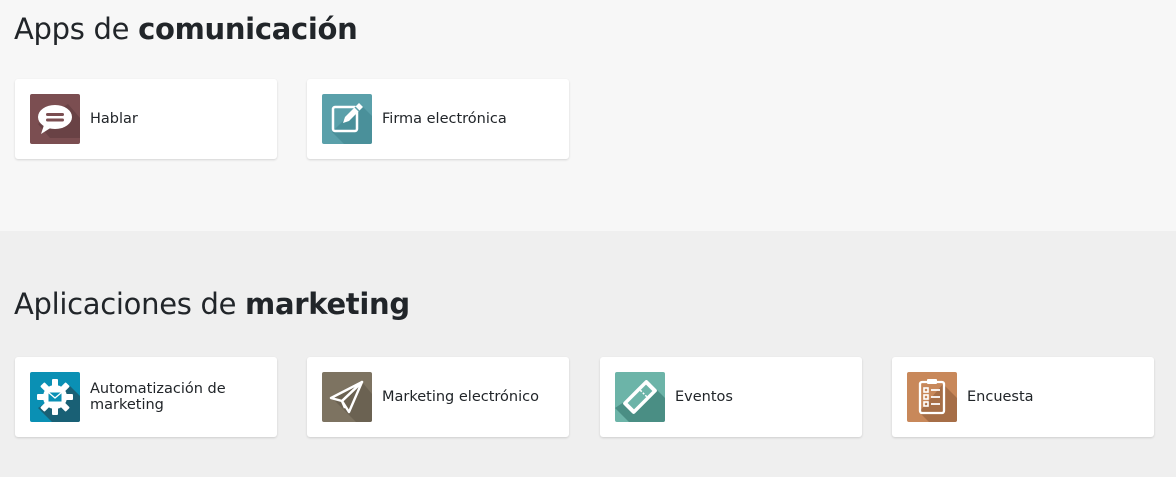 This screenshot has height=477, width=1176. I want to click on app-card-firma-electronica: Firma electrónica, so click(438, 119).